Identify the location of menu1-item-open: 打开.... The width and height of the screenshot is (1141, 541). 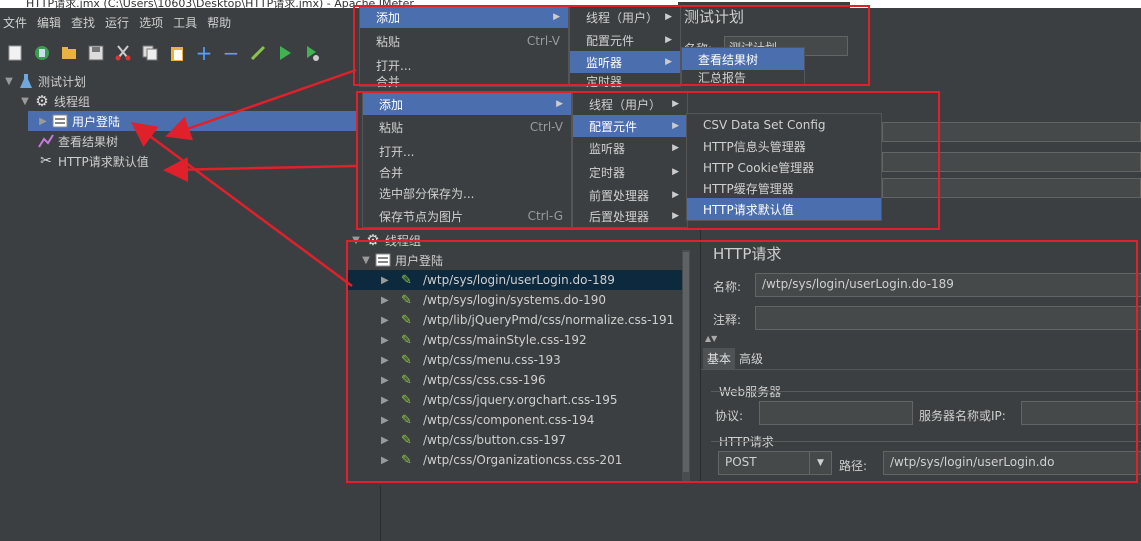
(464, 65).